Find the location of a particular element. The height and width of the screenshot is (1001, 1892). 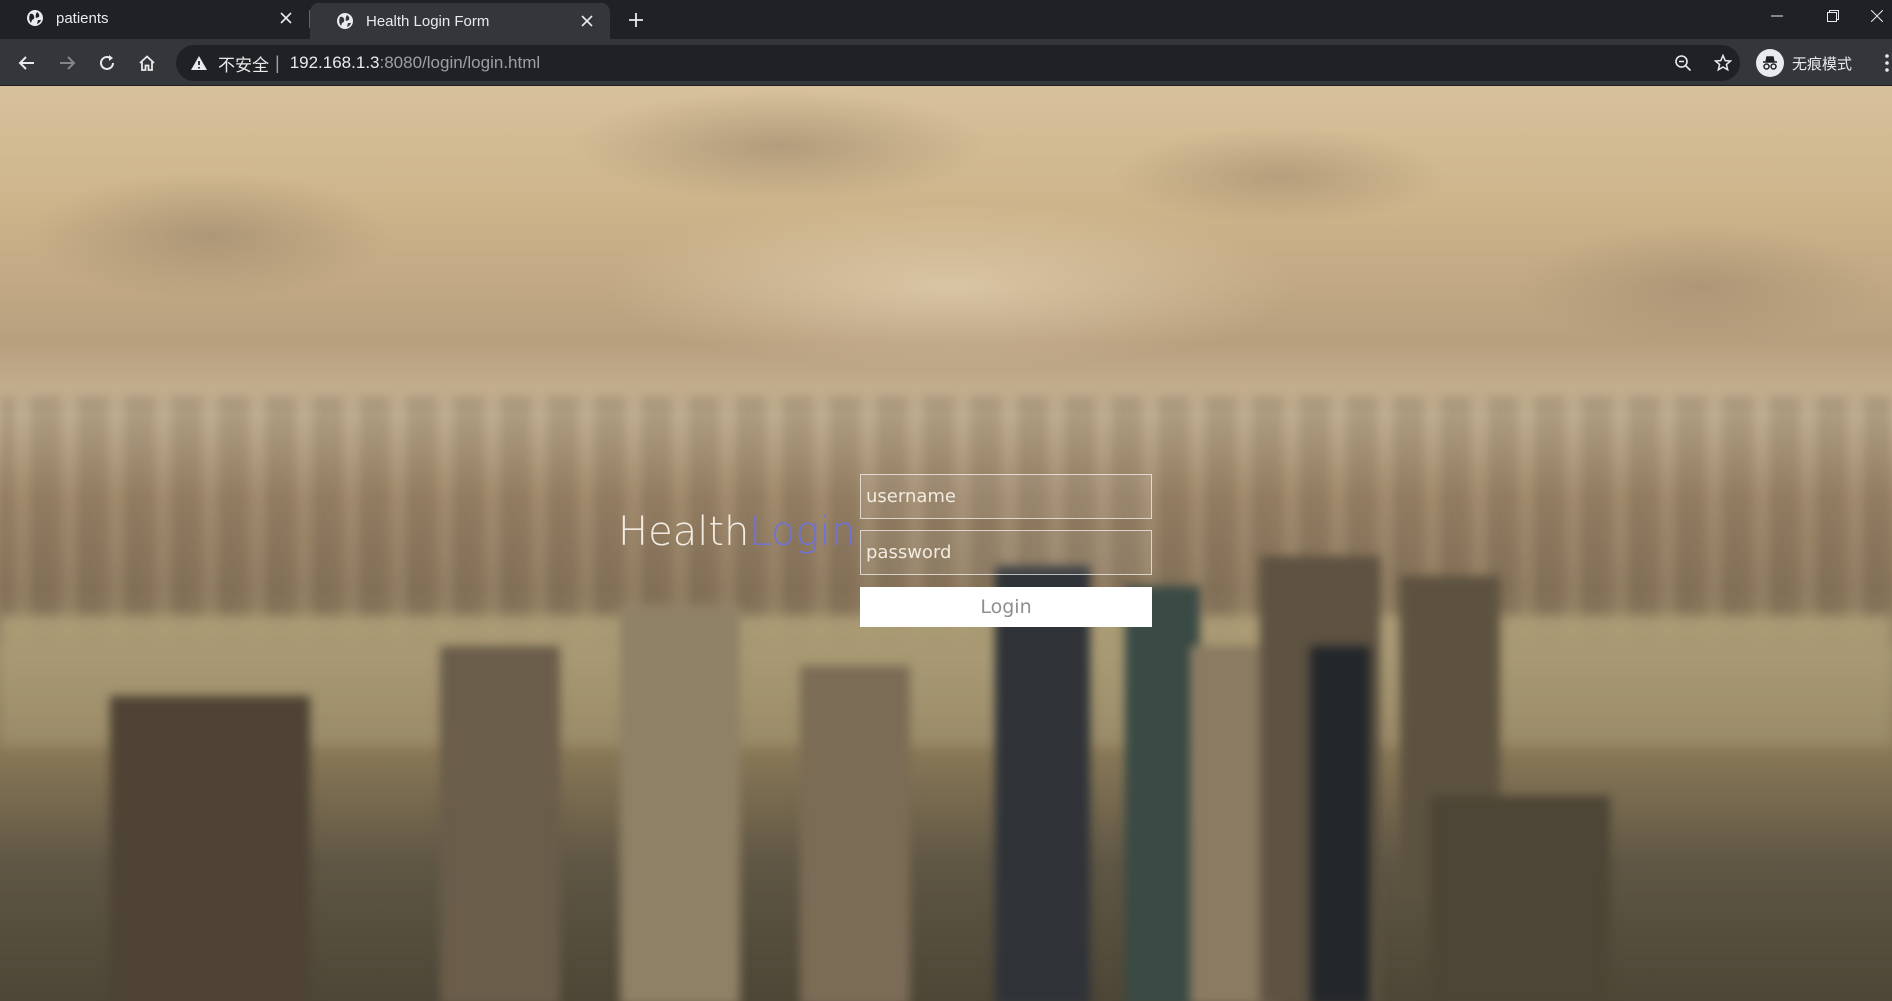

minimize-icon is located at coordinates (1777, 16).